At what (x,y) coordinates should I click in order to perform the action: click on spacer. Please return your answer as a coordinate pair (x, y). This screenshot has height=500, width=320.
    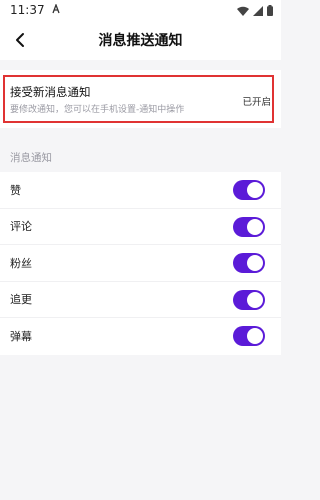
    Looking at the image, I should click on (140, 65).